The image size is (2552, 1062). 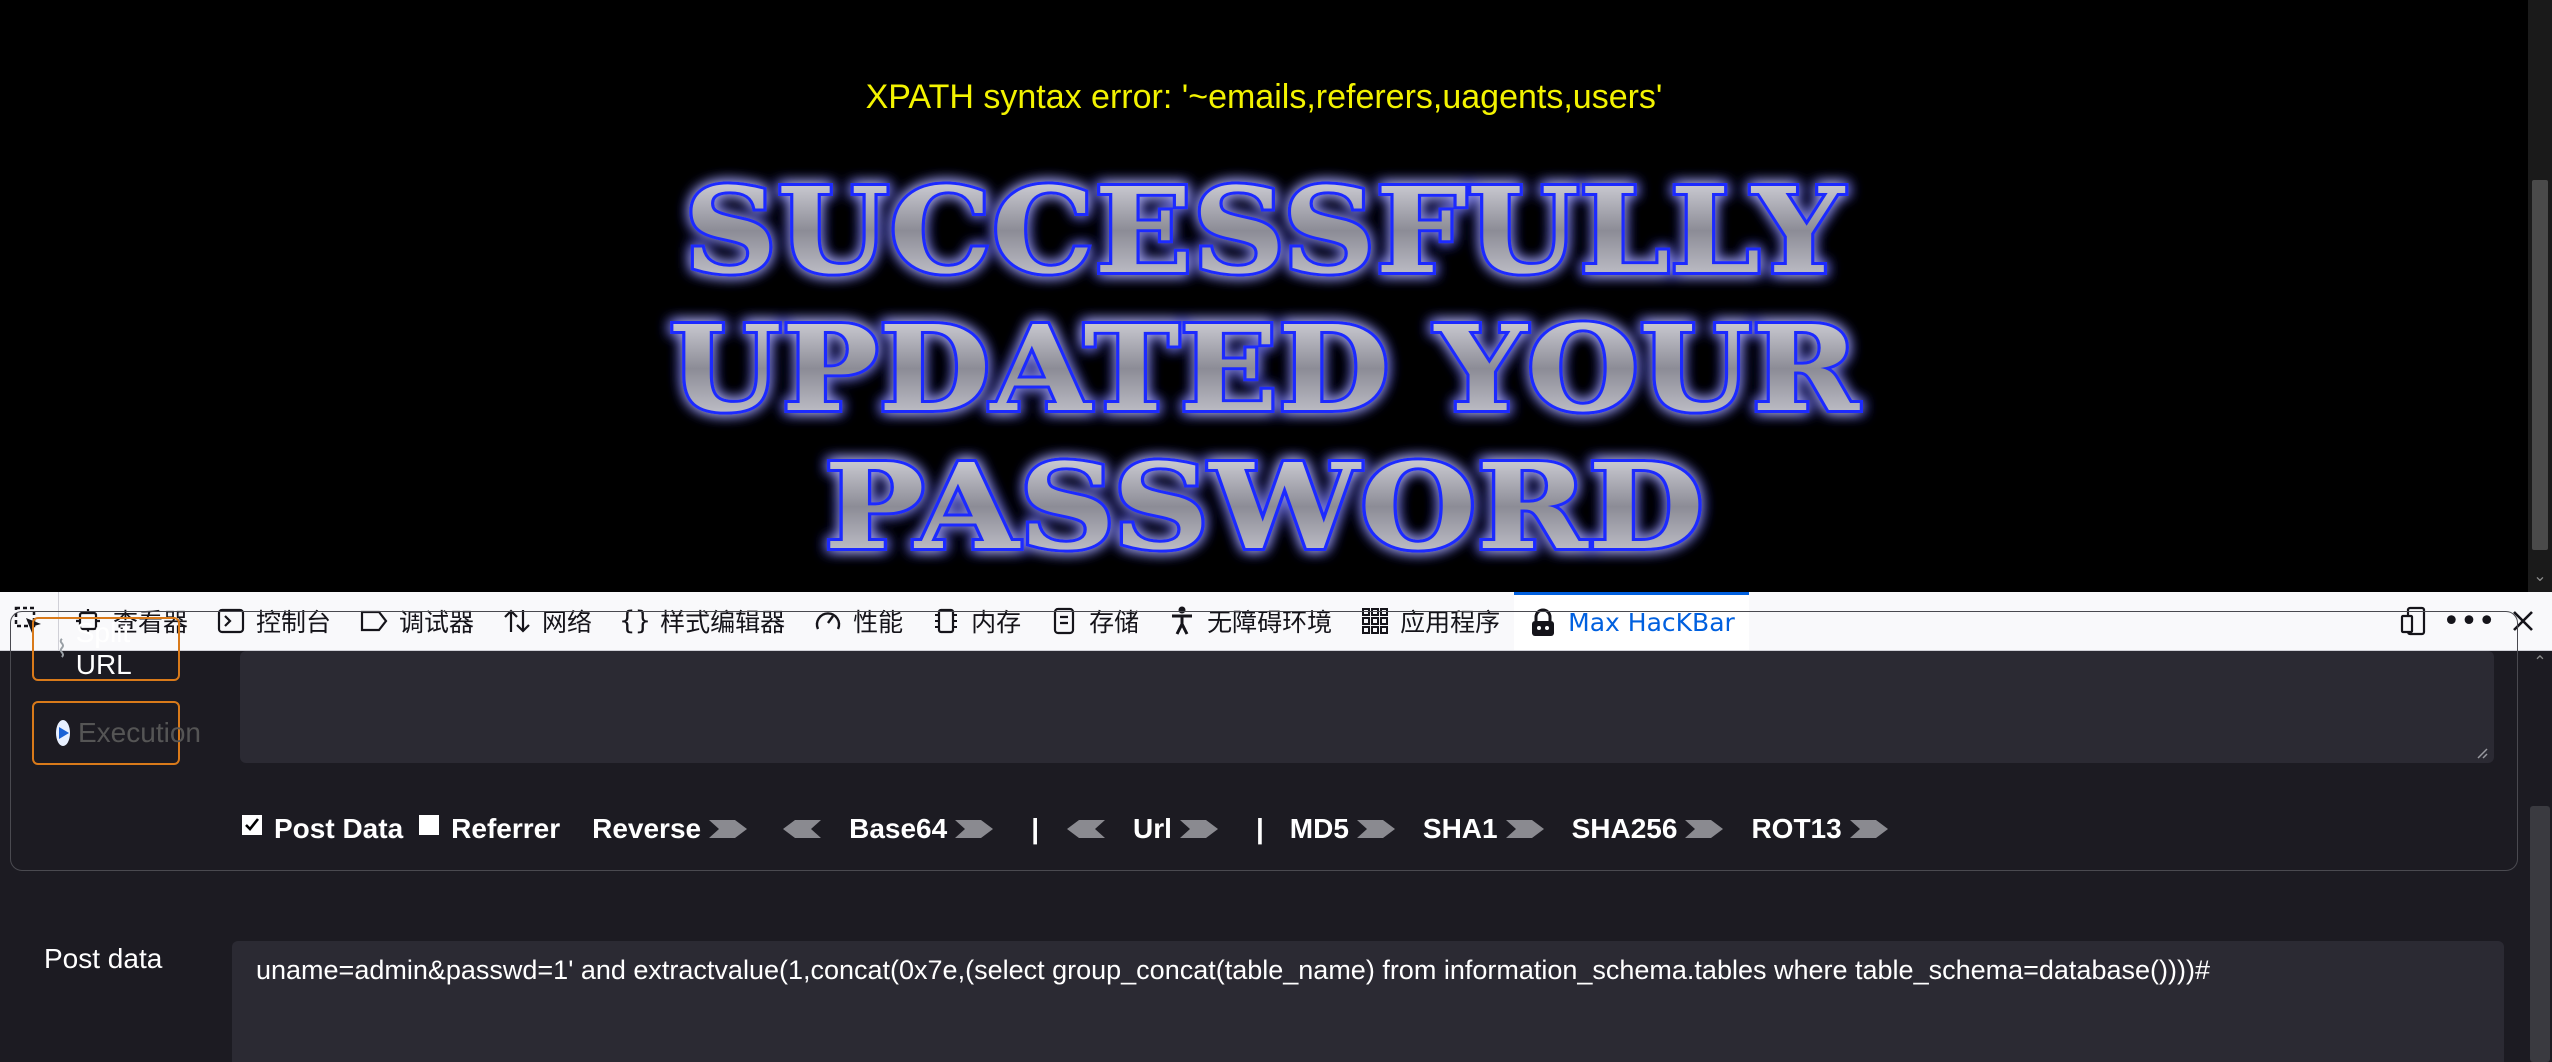 What do you see at coordinates (2540, 663) in the screenshot?
I see `scroll-up-icon: ⌃` at bounding box center [2540, 663].